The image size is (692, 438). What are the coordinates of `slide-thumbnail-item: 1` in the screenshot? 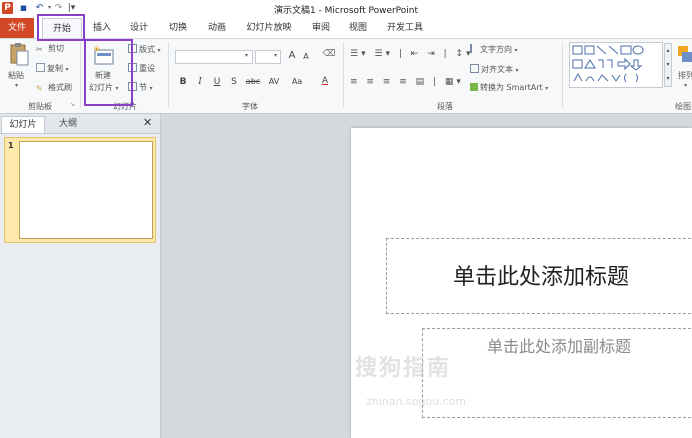 It's located at (80, 190).